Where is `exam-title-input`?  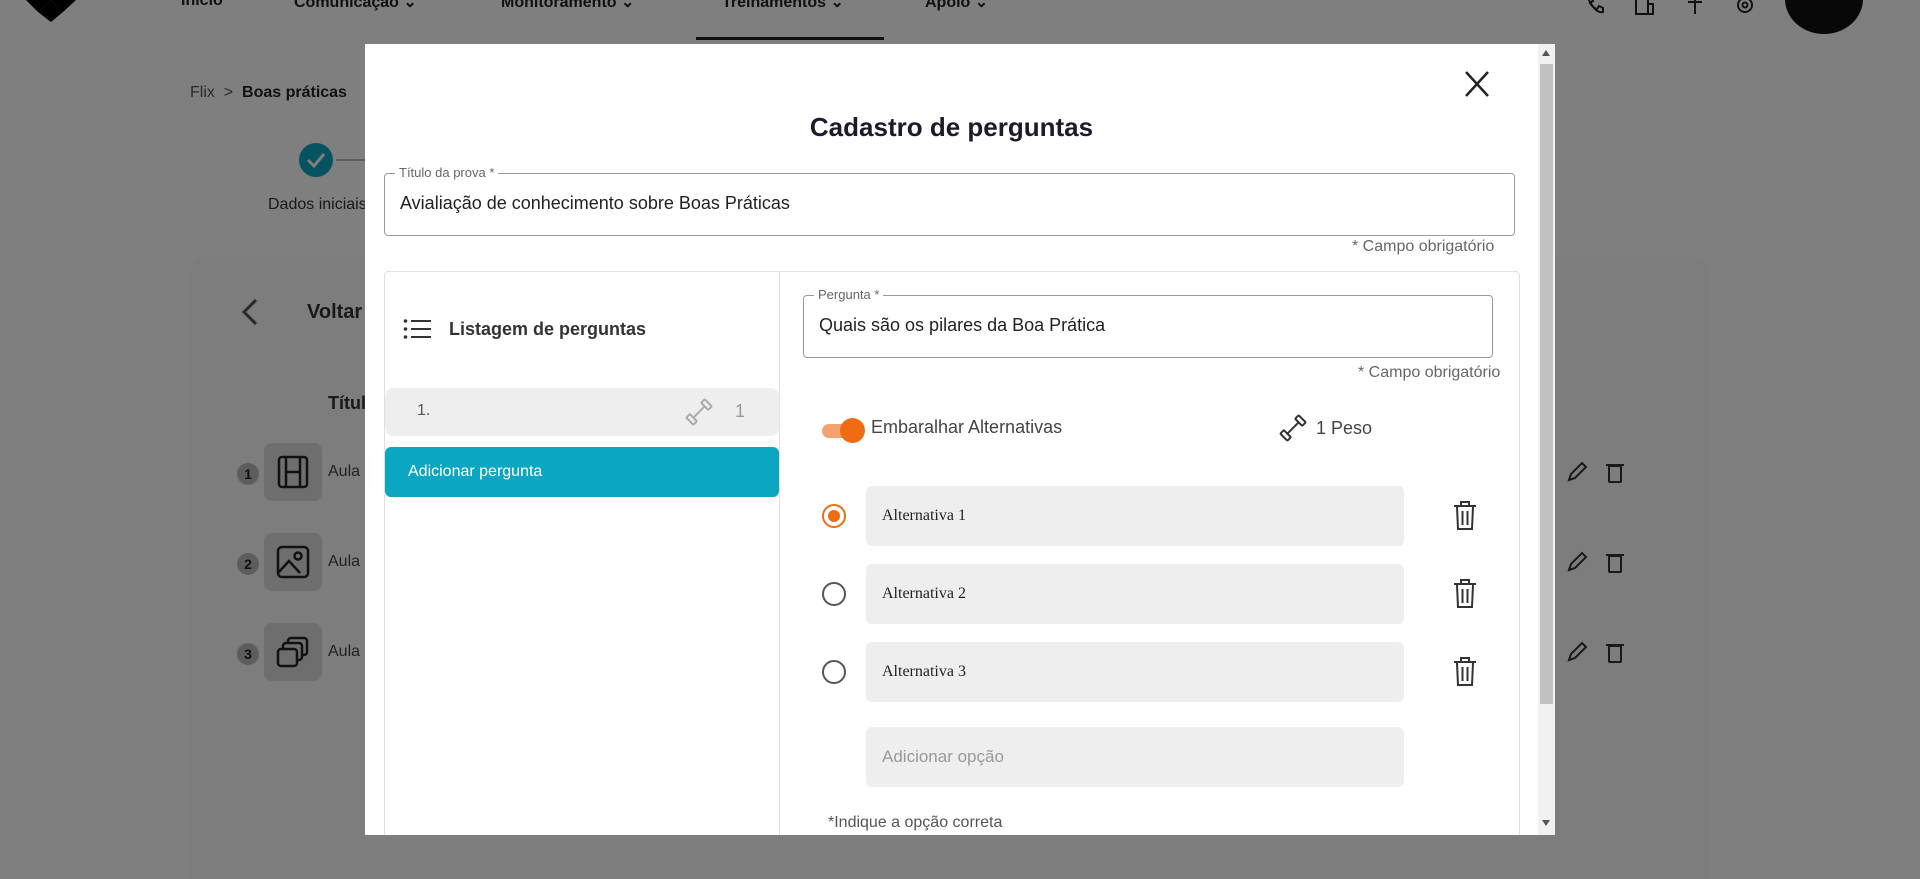
exam-title-input is located at coordinates (936, 203).